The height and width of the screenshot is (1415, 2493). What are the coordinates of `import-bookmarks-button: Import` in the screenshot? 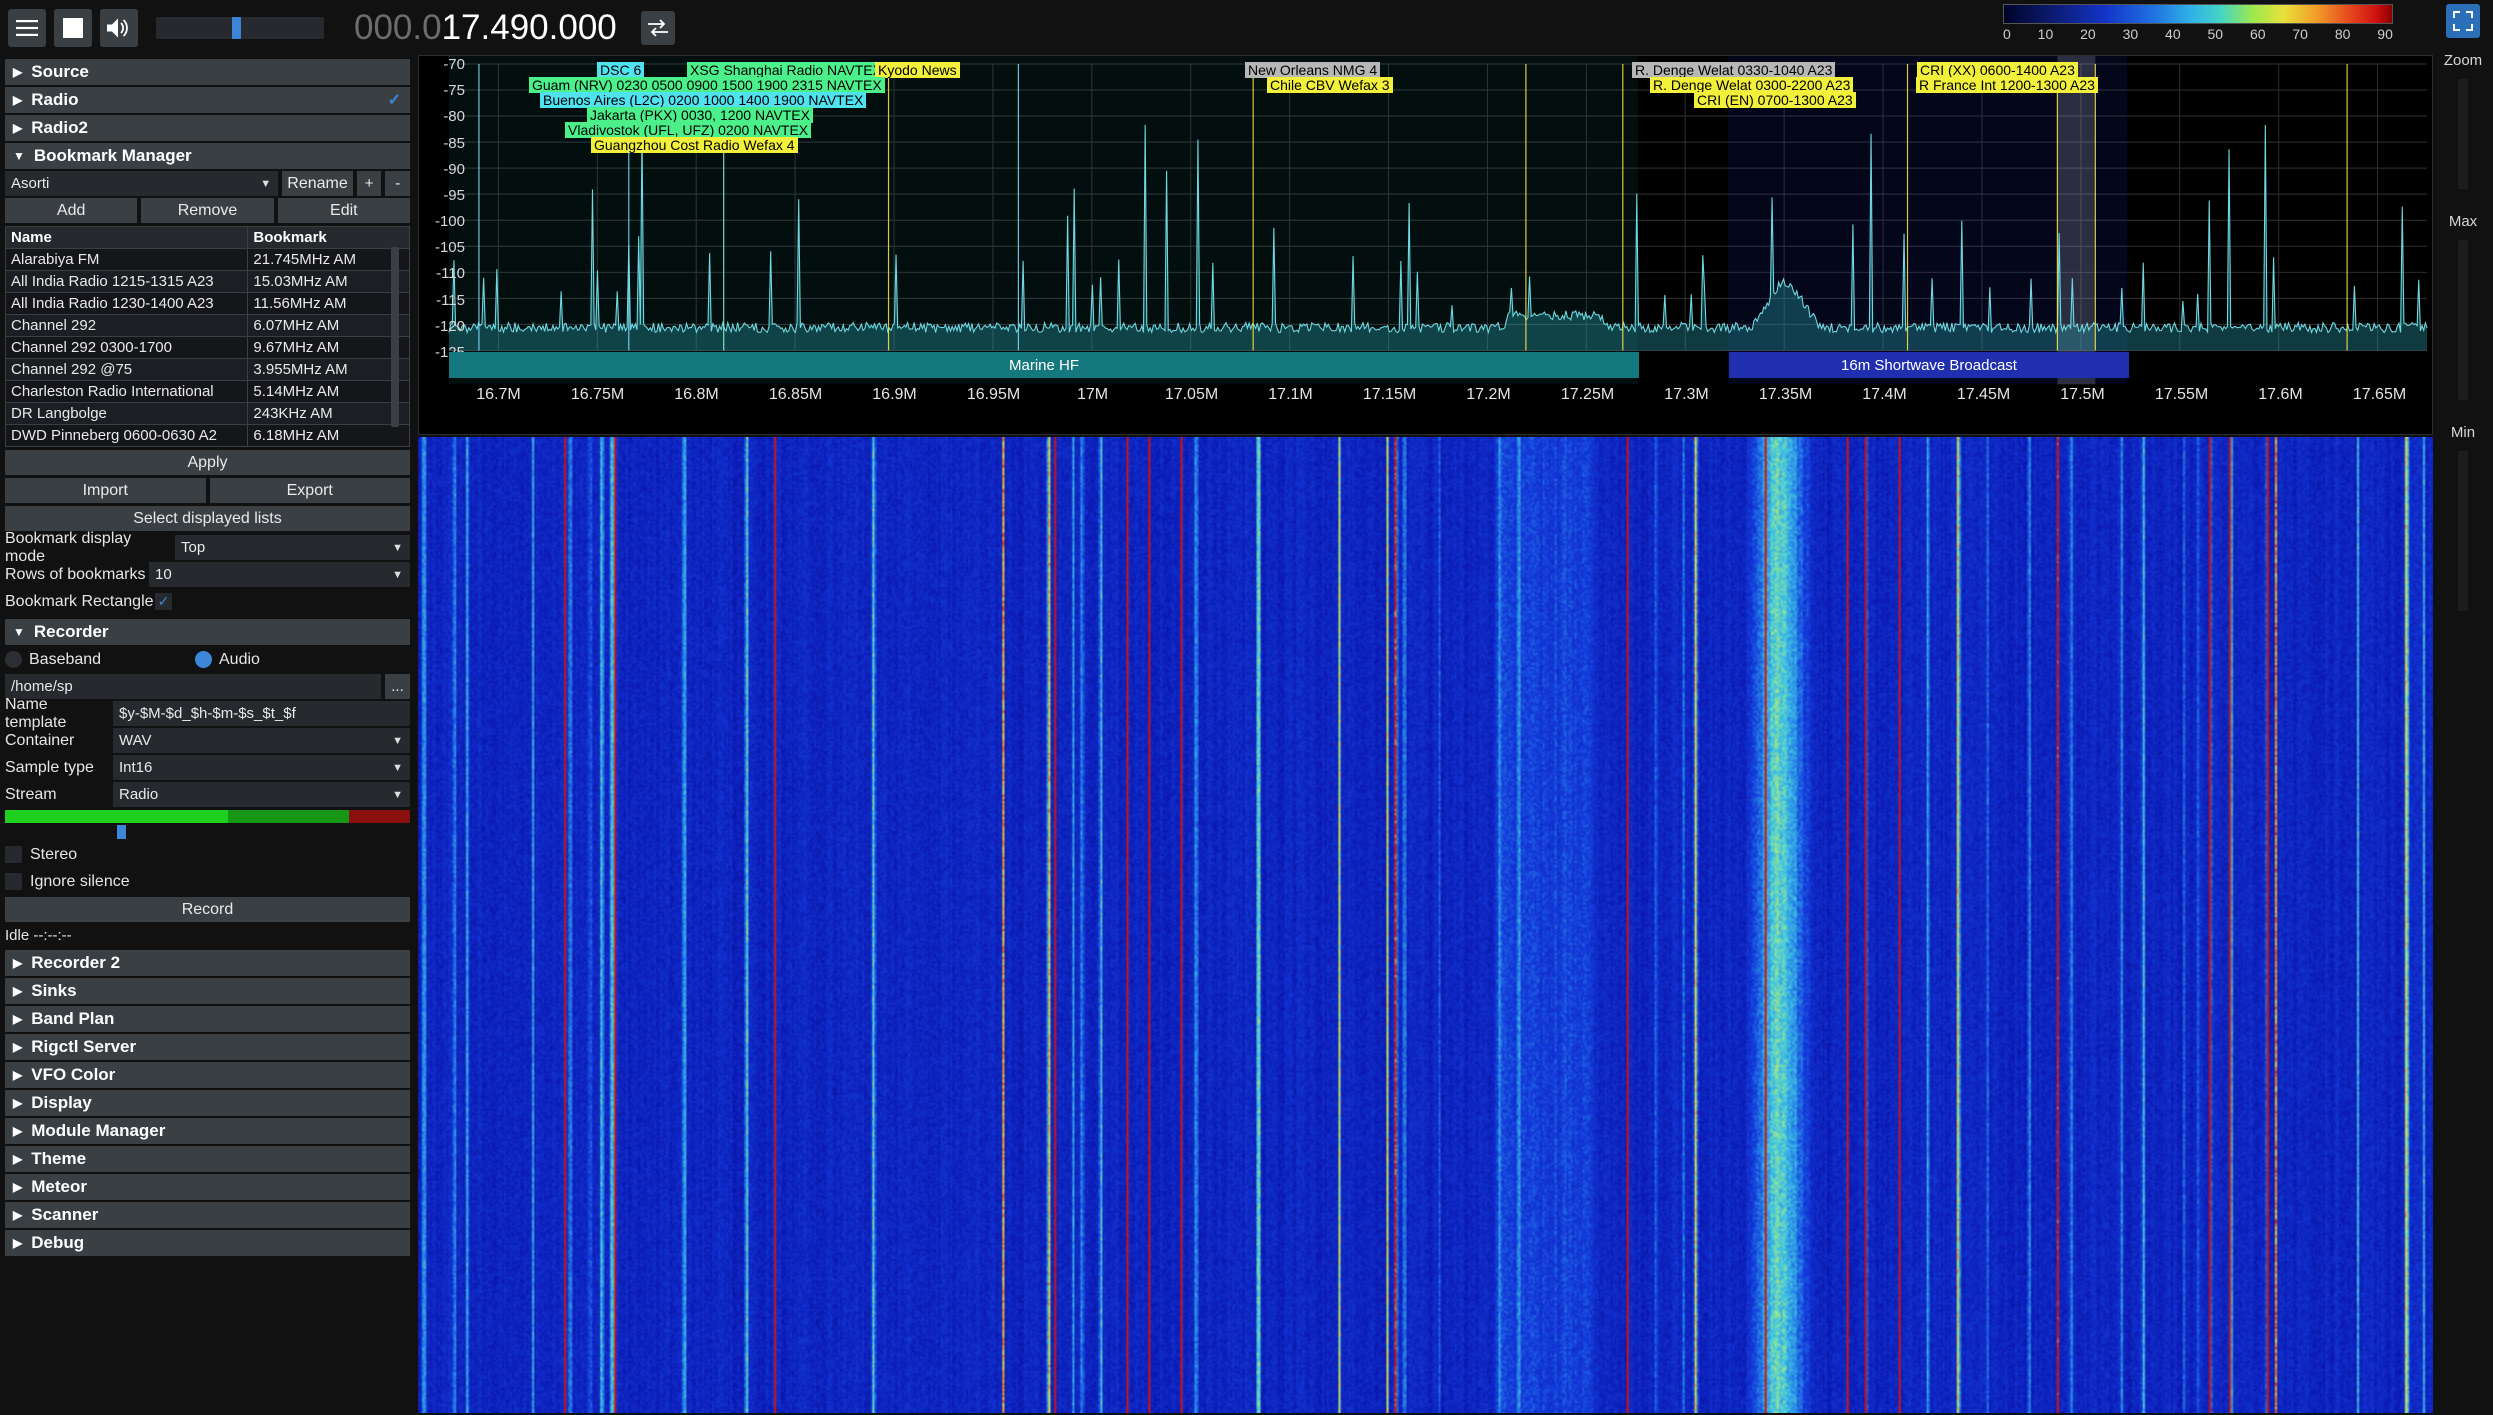 It's located at (105, 490).